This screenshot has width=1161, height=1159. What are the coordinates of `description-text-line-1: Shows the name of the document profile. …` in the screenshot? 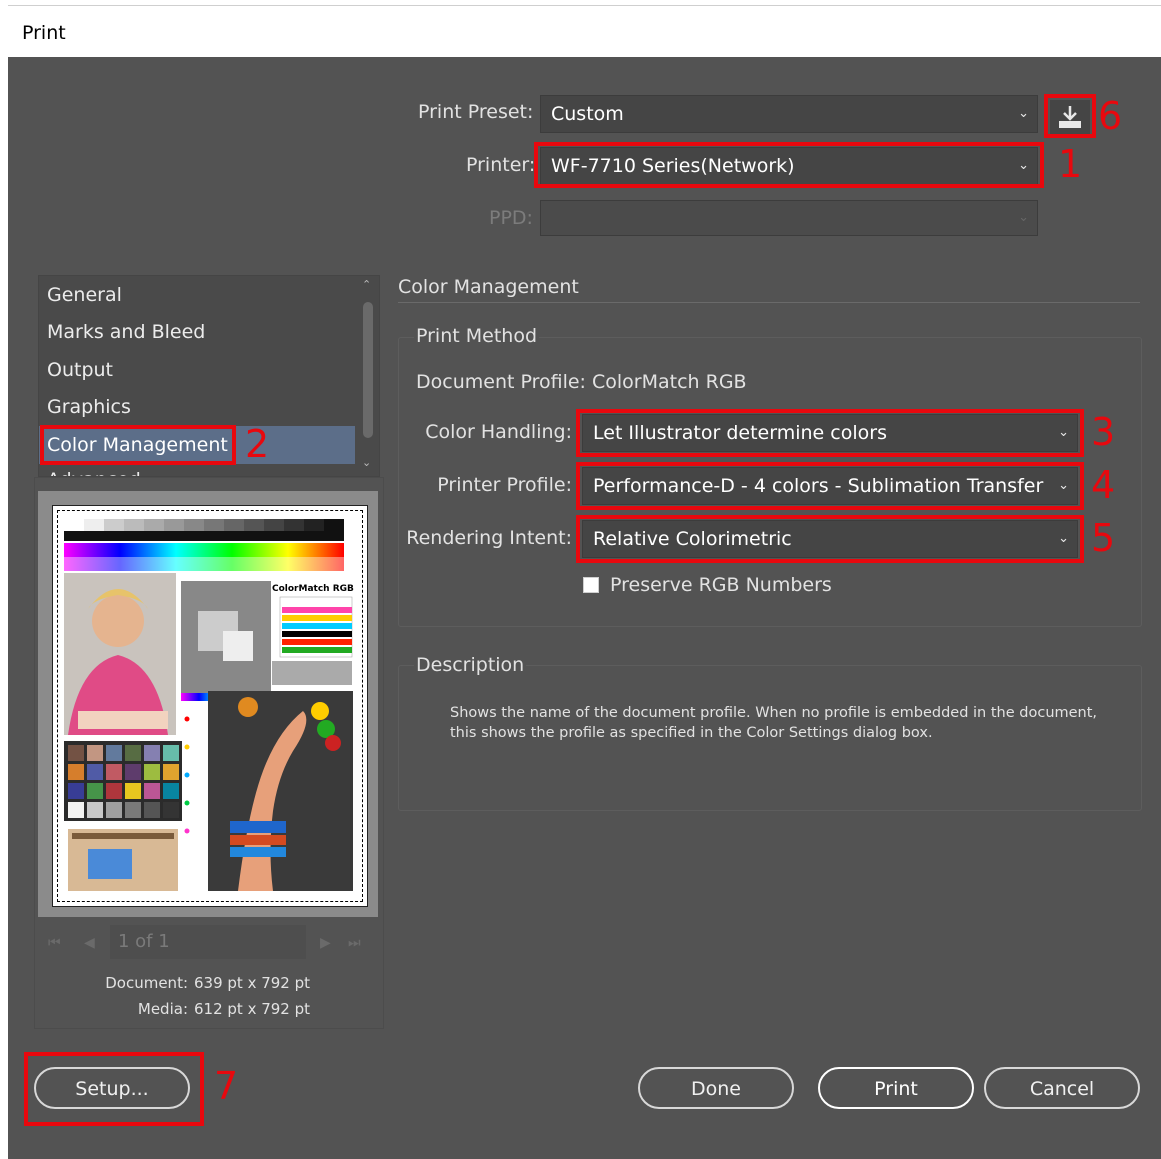 It's located at (774, 713).